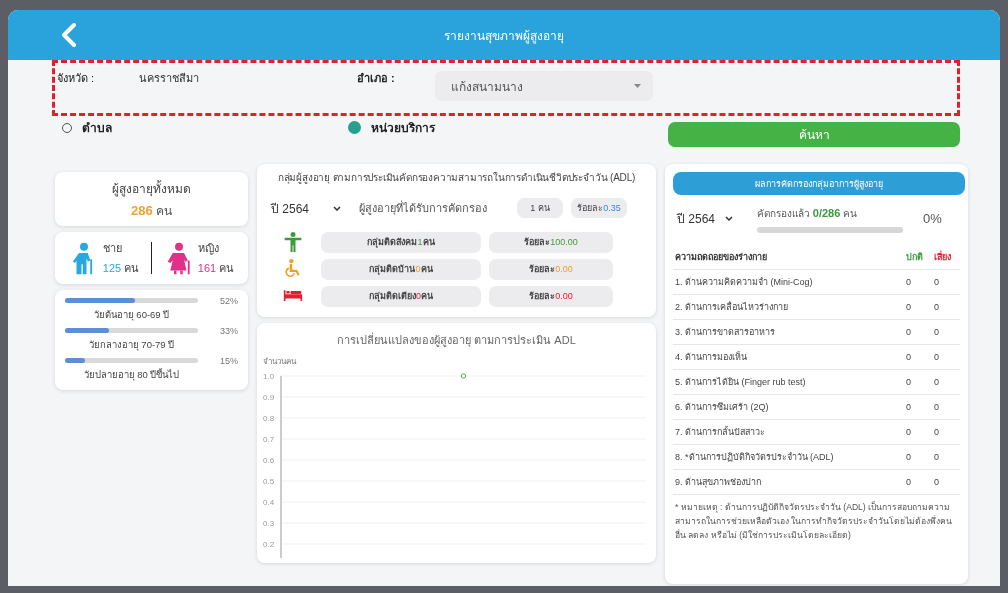  I want to click on district-label: อำเภอ :, so click(376, 78).